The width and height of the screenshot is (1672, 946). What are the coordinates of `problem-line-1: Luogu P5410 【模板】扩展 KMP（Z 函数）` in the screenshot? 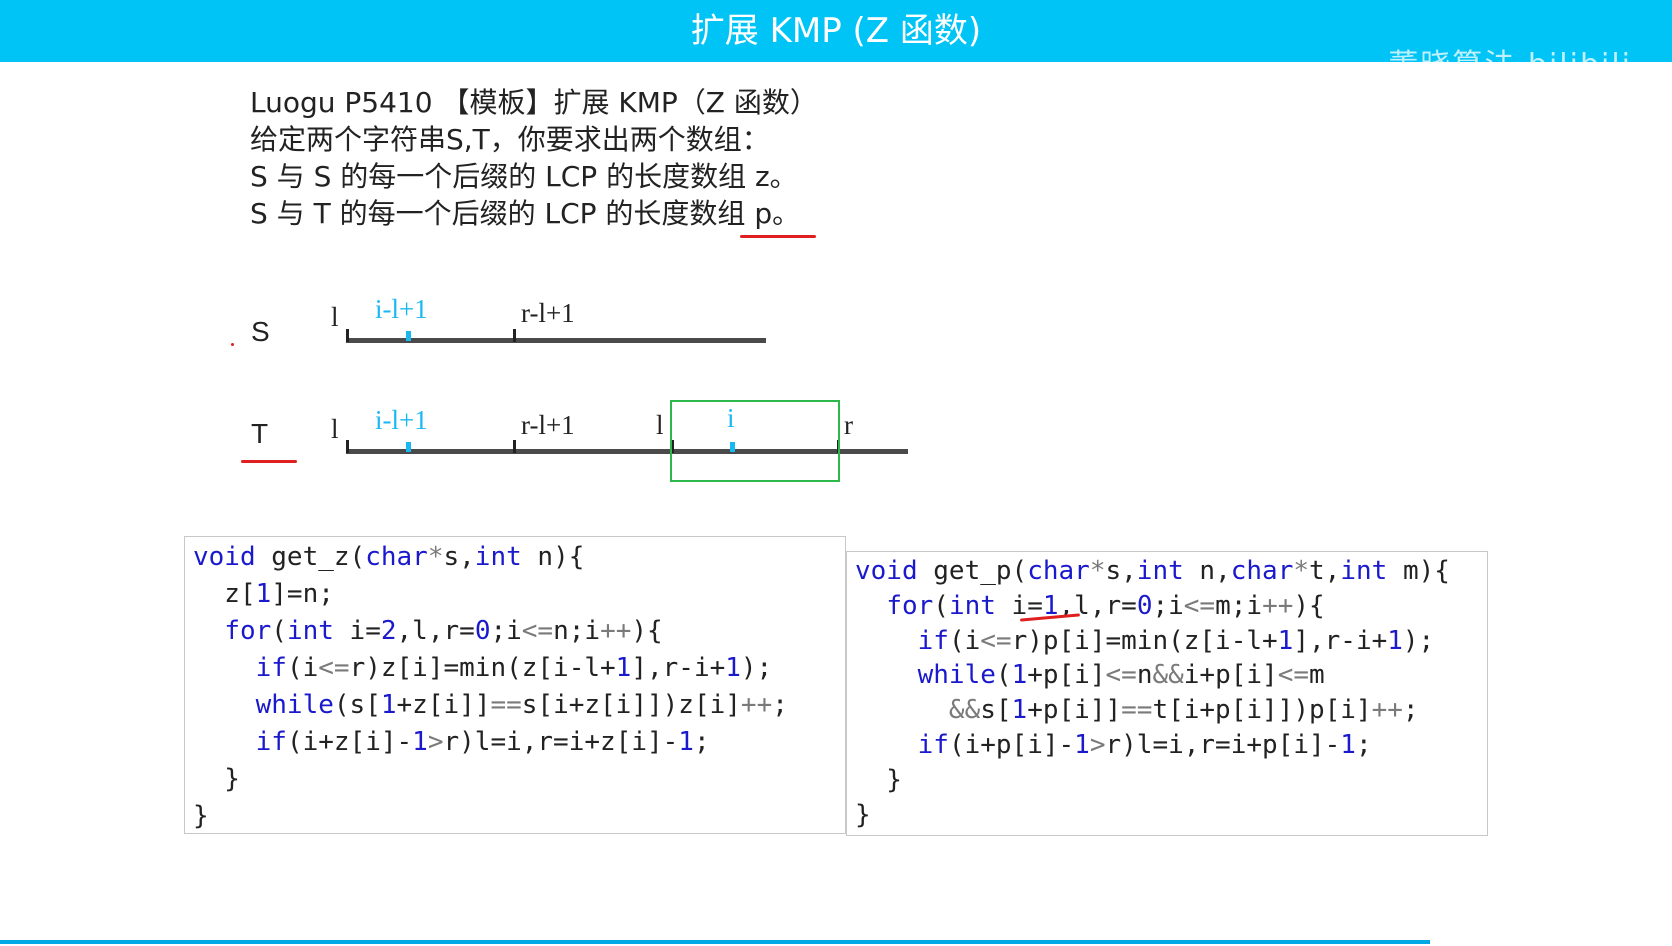 It's located at (534, 102).